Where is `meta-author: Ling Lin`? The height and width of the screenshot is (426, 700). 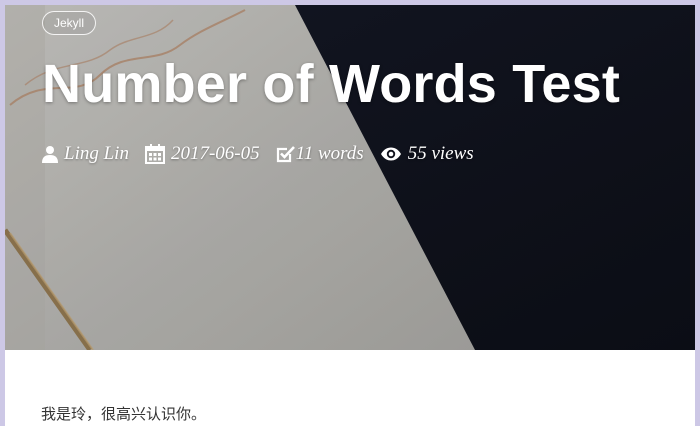 meta-author: Ling Lin is located at coordinates (85, 154).